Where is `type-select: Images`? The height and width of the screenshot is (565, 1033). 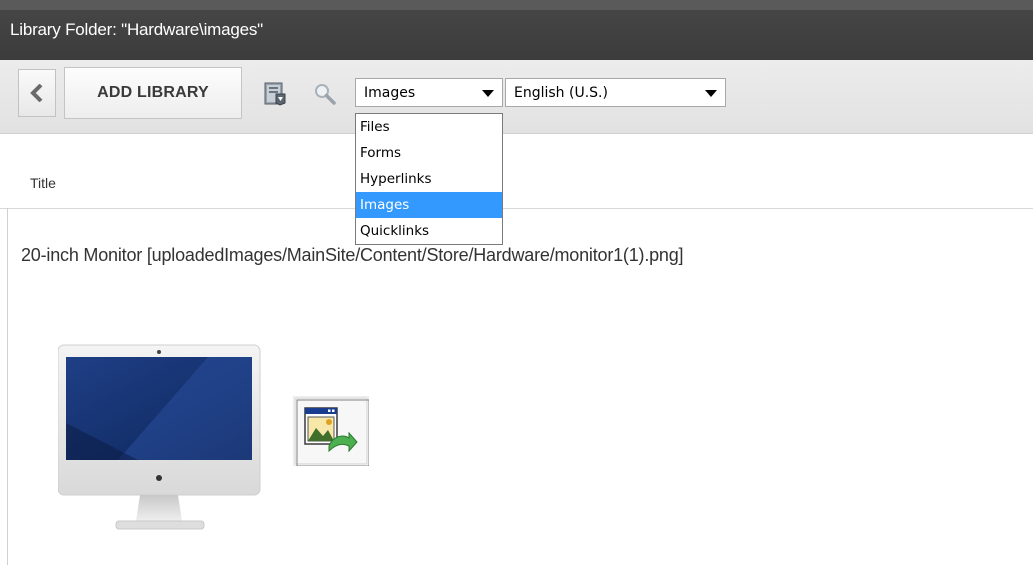
type-select: Images is located at coordinates (429, 92).